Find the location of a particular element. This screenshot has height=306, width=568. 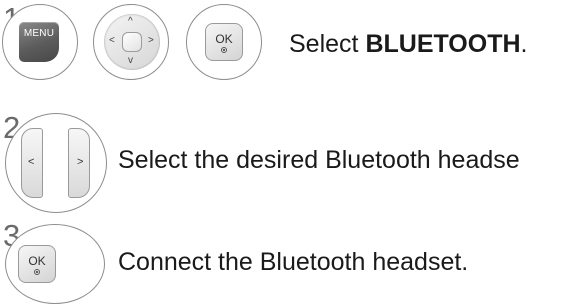

left-button: < is located at coordinates (32, 163).